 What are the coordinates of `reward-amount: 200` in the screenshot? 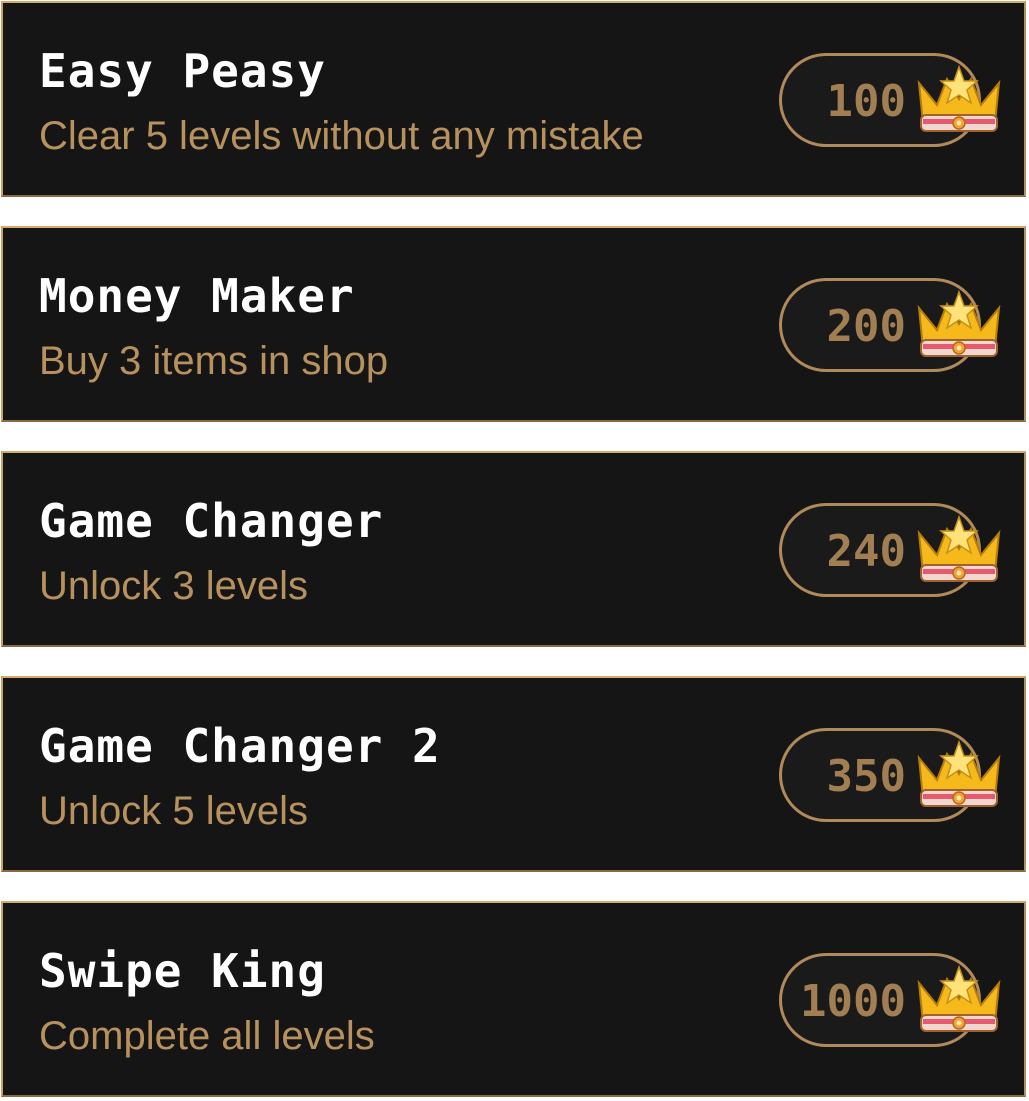 It's located at (866, 326).